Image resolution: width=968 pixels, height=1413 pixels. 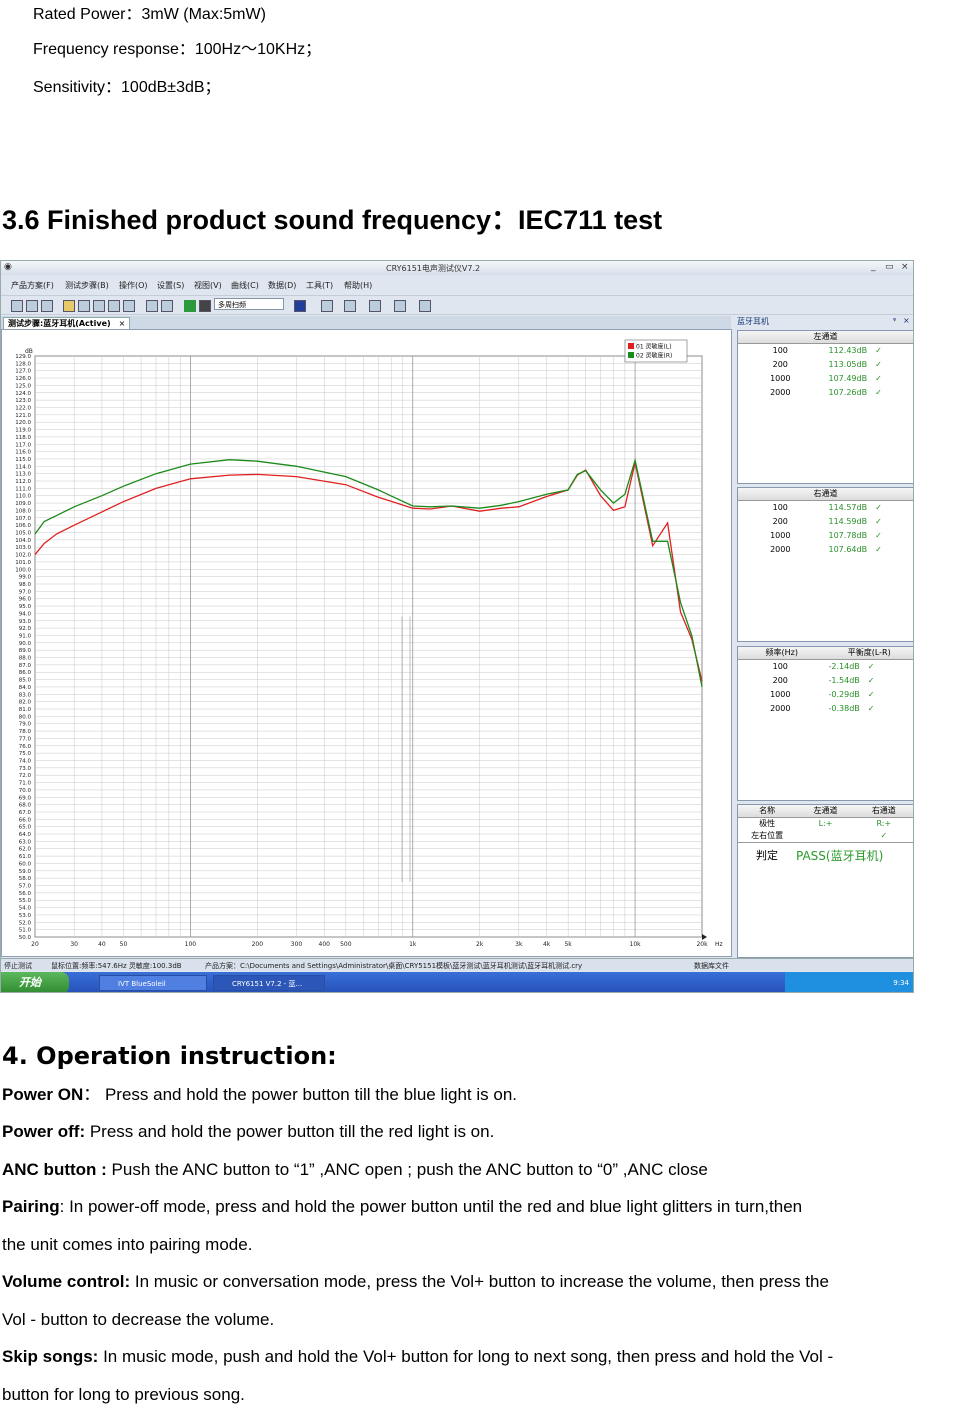 What do you see at coordinates (23, 504) in the screenshot?
I see `y-tick-label: 109.0` at bounding box center [23, 504].